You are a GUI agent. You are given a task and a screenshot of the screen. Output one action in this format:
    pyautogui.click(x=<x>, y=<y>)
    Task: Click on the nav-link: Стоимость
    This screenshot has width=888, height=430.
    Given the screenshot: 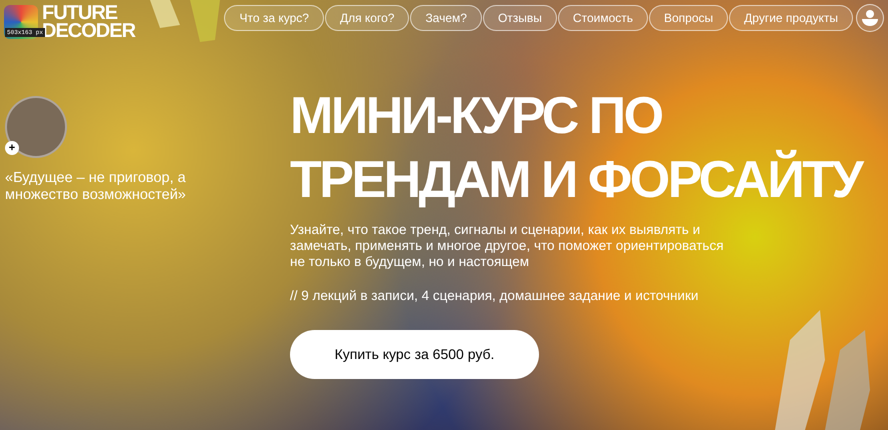 What is the action you would take?
    pyautogui.click(x=603, y=18)
    